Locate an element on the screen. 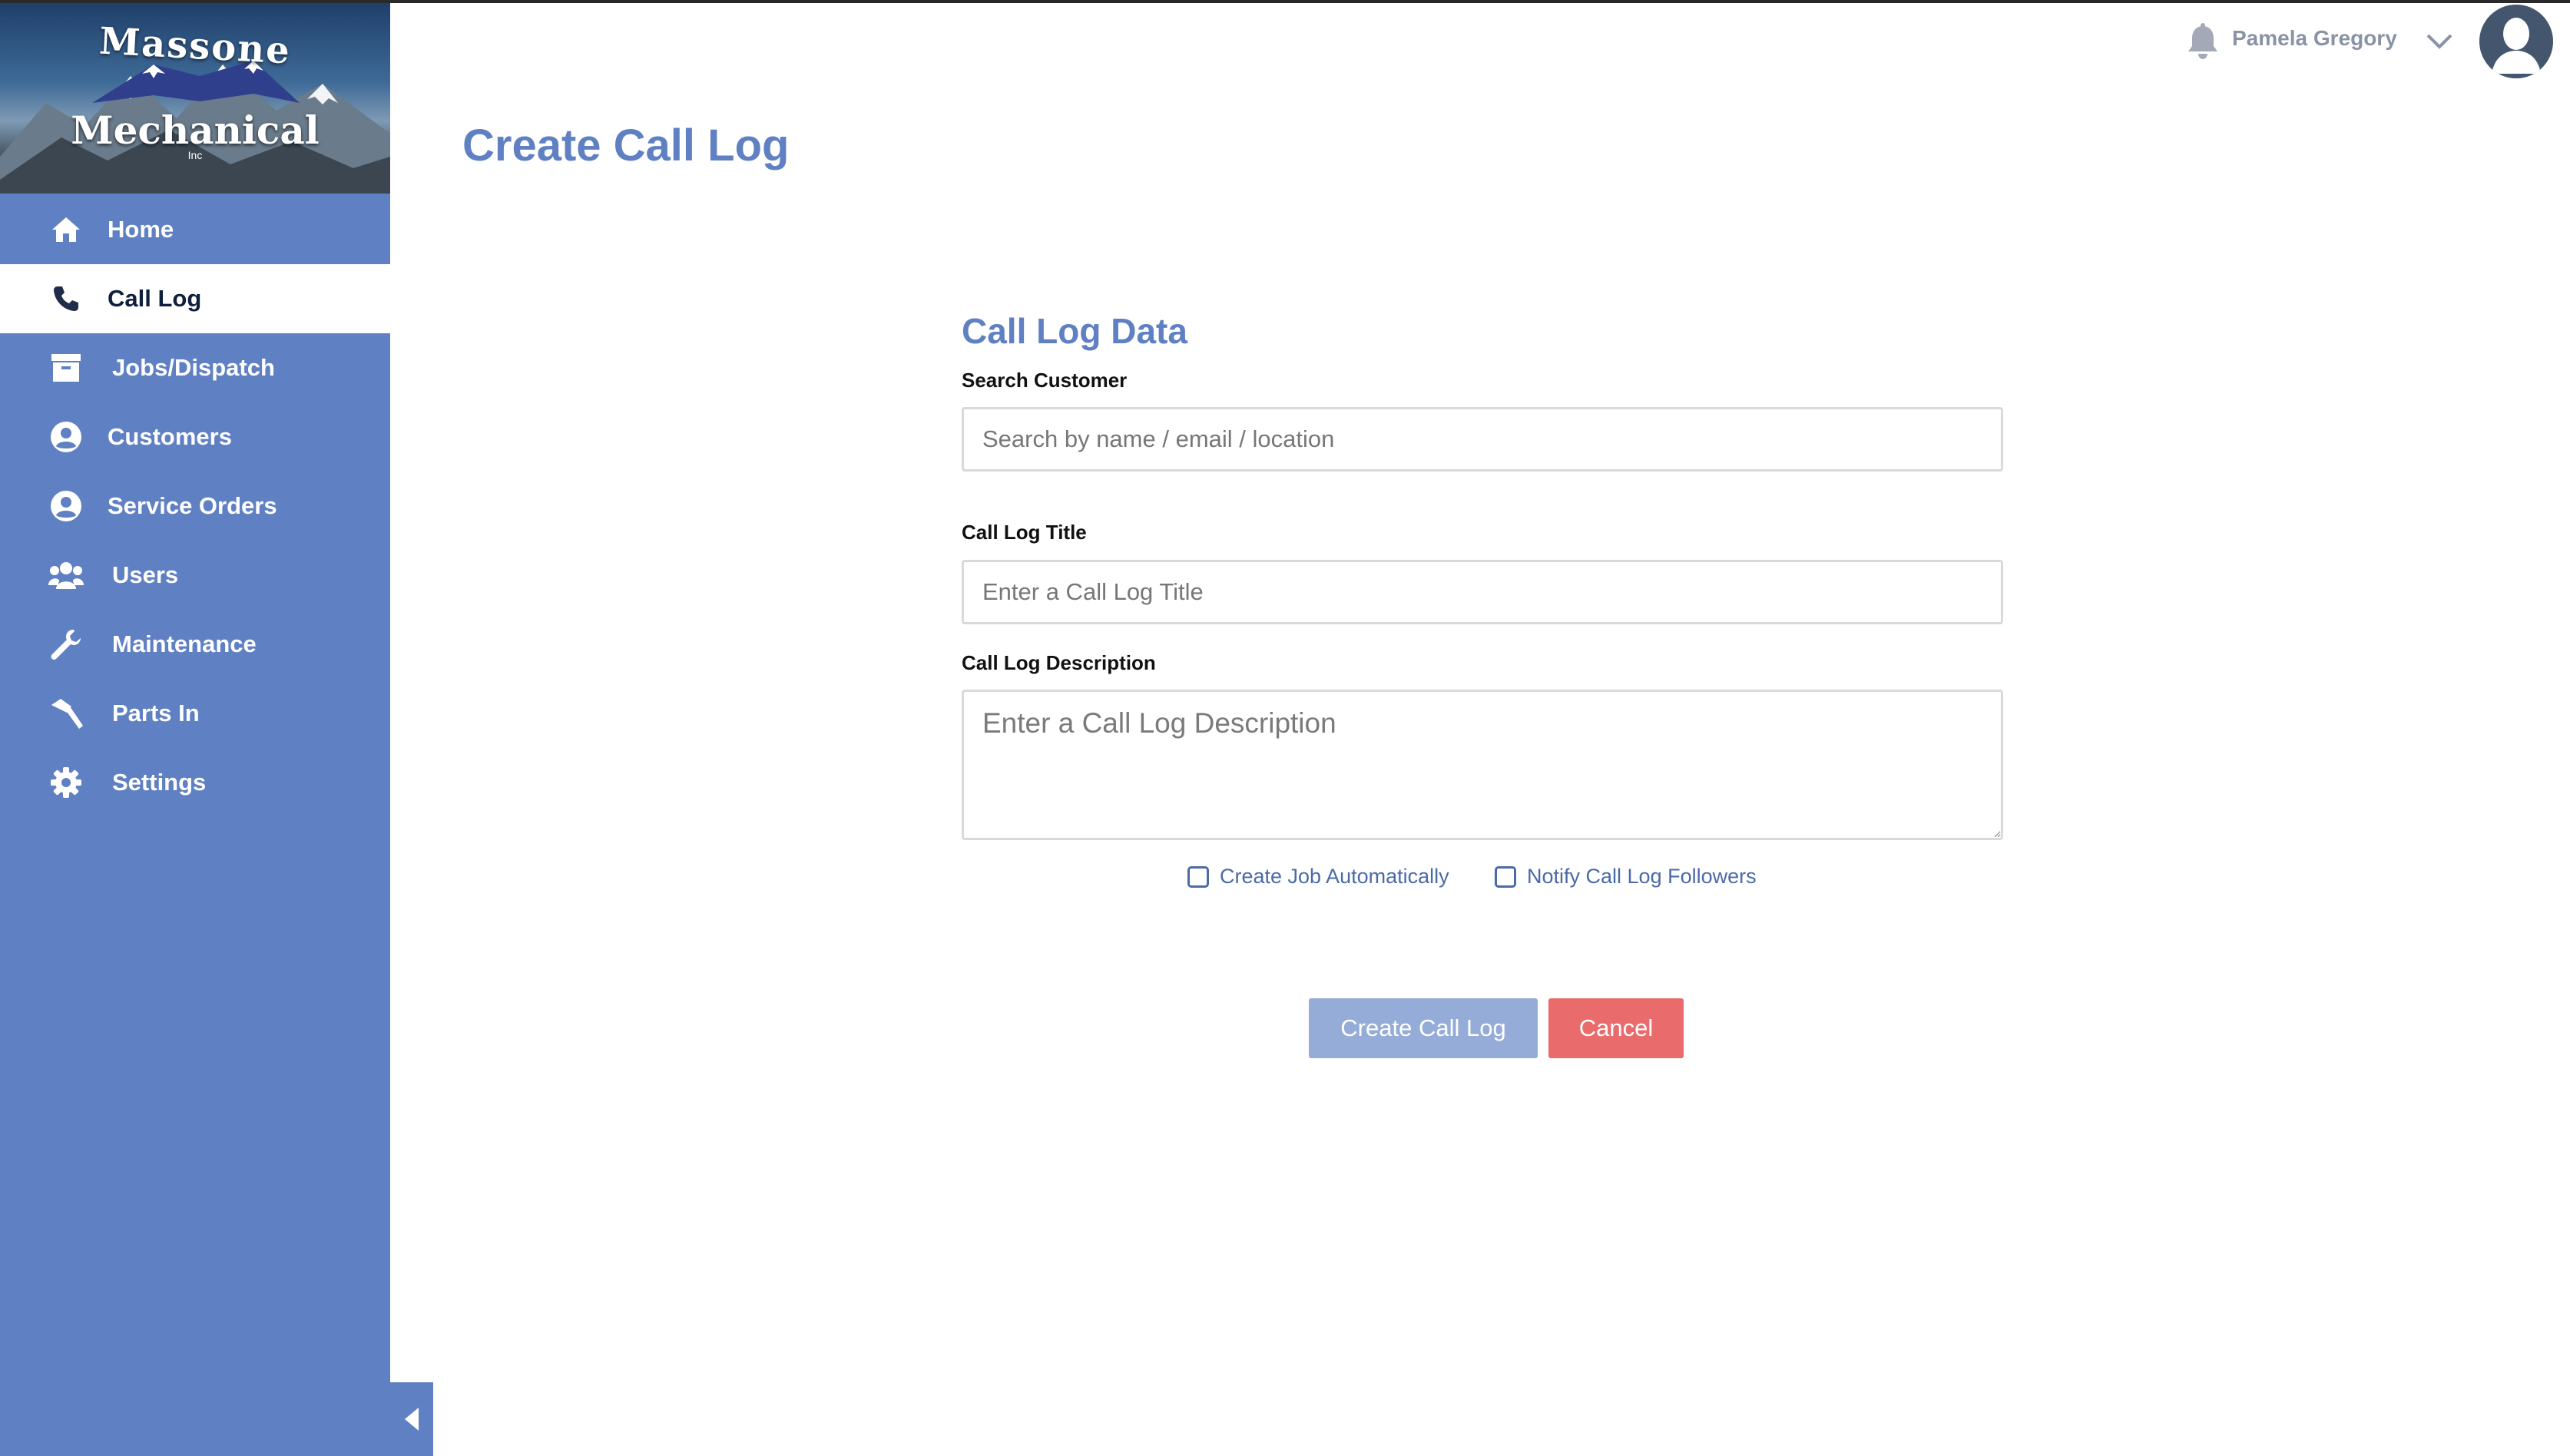 This screenshot has width=2570, height=1456. logo-text-main: Mechanical is located at coordinates (195, 130).